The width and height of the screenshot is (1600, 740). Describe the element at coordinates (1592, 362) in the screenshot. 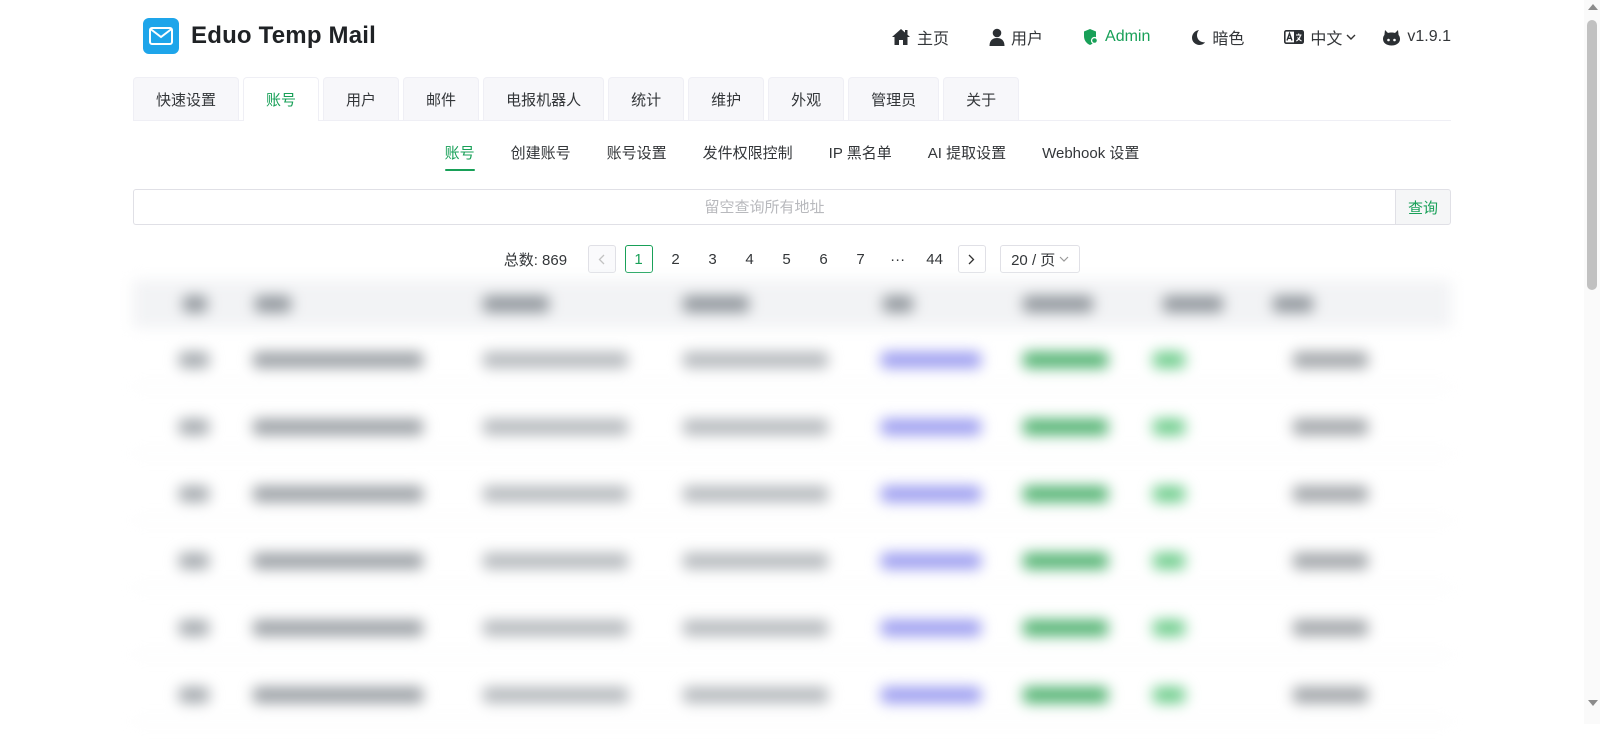

I see `page-scrollbar` at that location.